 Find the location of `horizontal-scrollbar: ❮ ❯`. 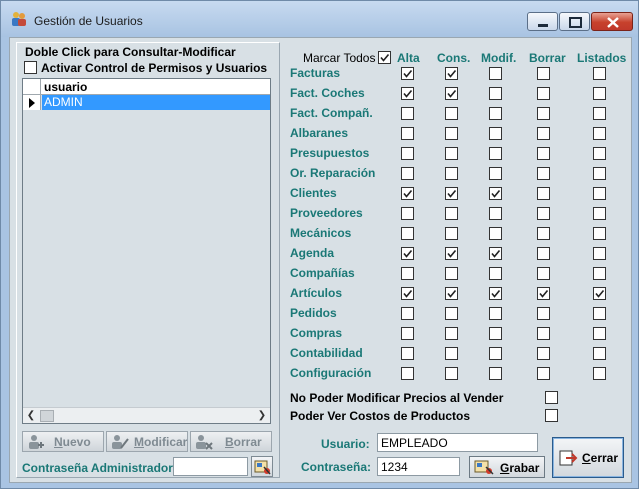

horizontal-scrollbar: ❮ ❯ is located at coordinates (146, 415).